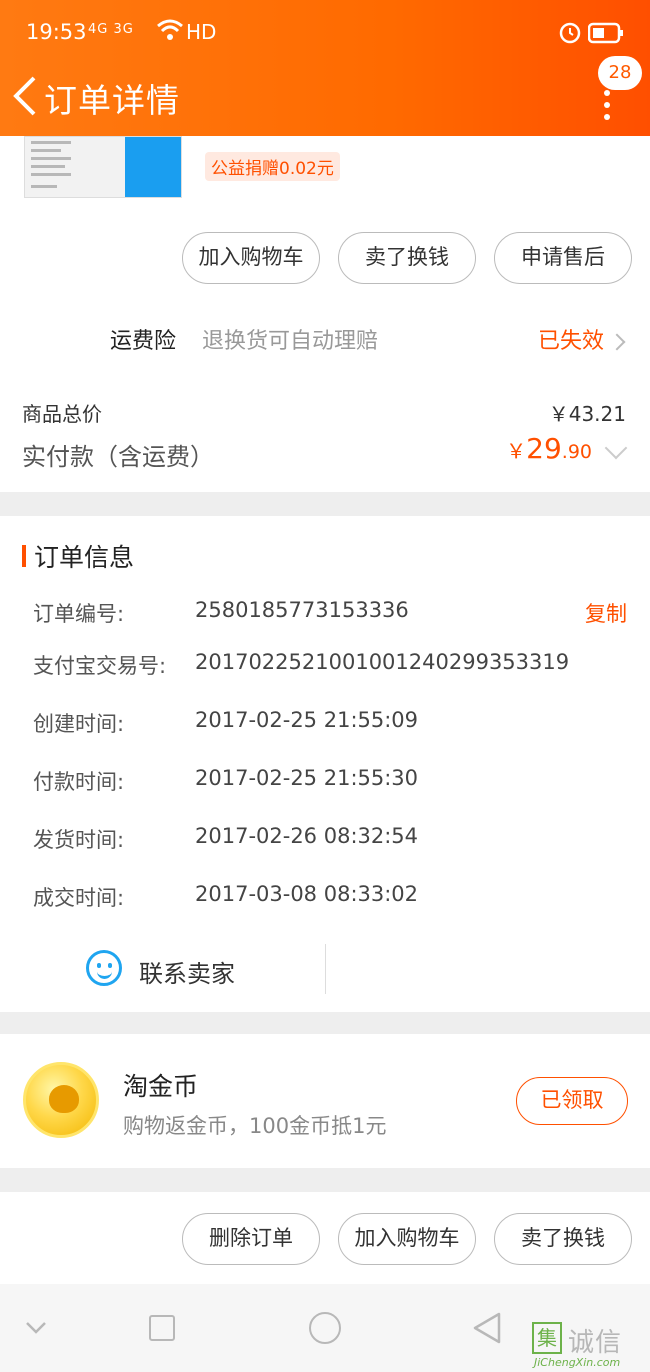 The width and height of the screenshot is (650, 1372). Describe the element at coordinates (255, 1126) in the screenshot. I see `coins-desc: 购物返金币，100金币抵1元` at that location.